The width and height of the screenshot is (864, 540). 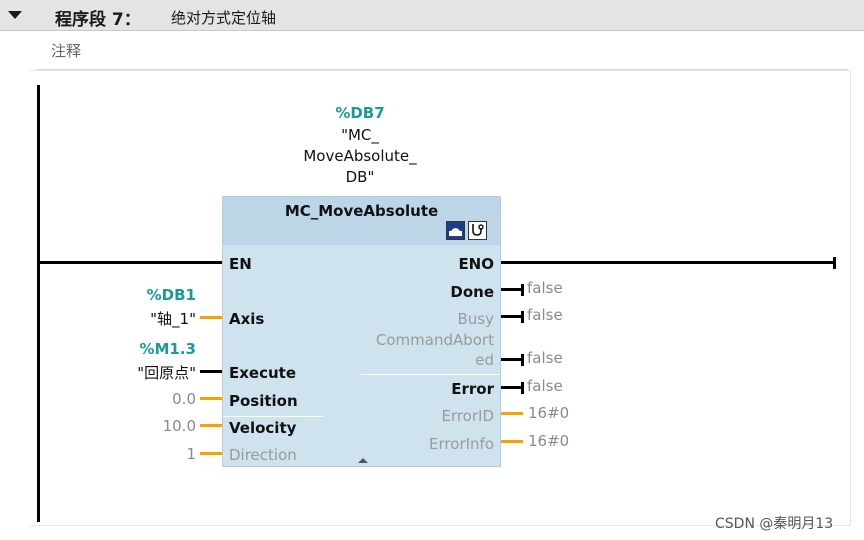 What do you see at coordinates (668, 262) in the screenshot?
I see `eno-wire` at bounding box center [668, 262].